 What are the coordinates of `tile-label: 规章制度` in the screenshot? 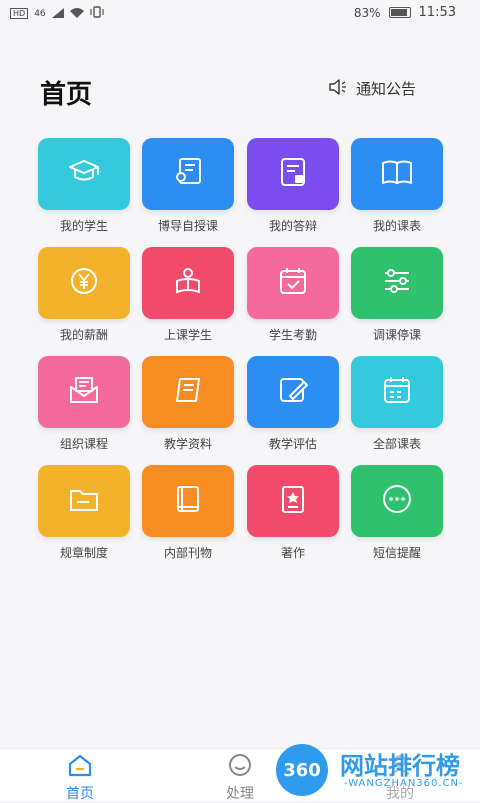 It's located at (83, 553).